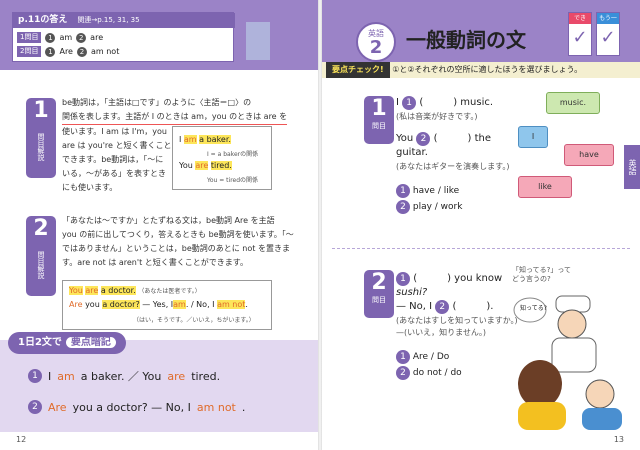 This screenshot has height=450, width=640. I want to click on memorize-sentence-1: 1 Iam a baker. ／ You are tired., so click(124, 376).